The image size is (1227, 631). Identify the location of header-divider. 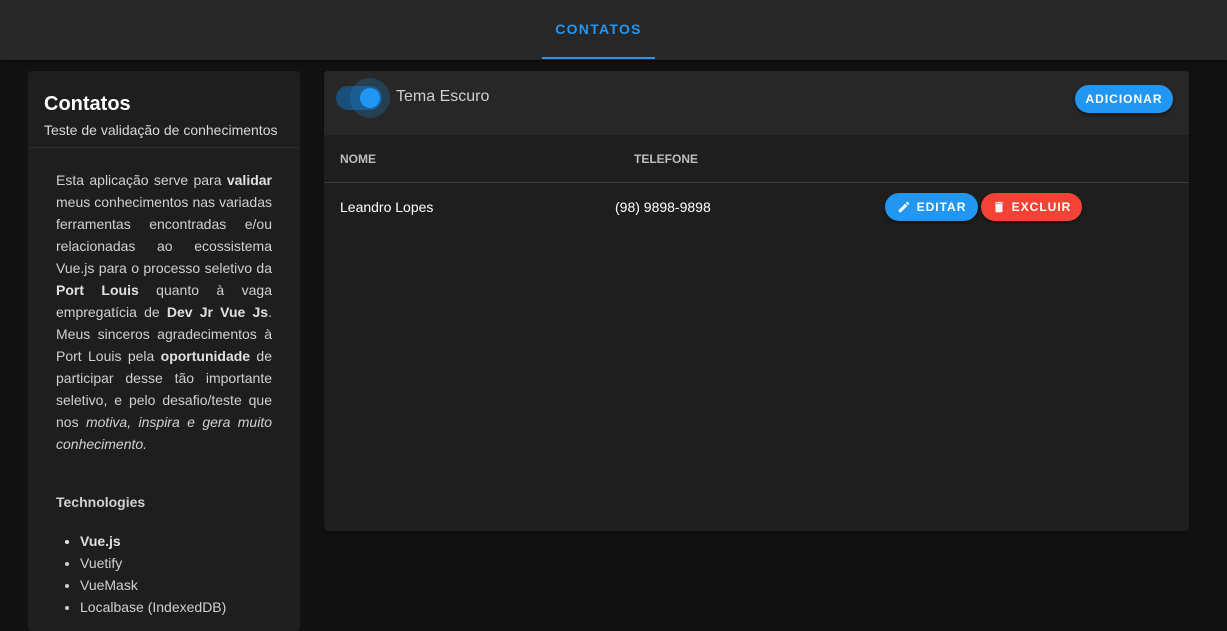
(756, 182).